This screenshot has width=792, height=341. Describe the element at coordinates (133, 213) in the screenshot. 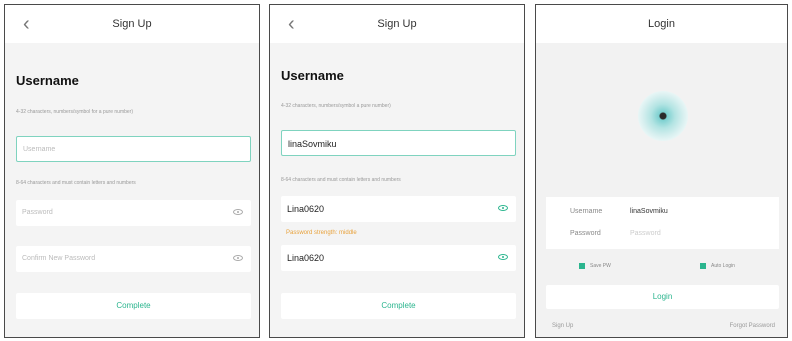

I see `password-input: Password` at that location.